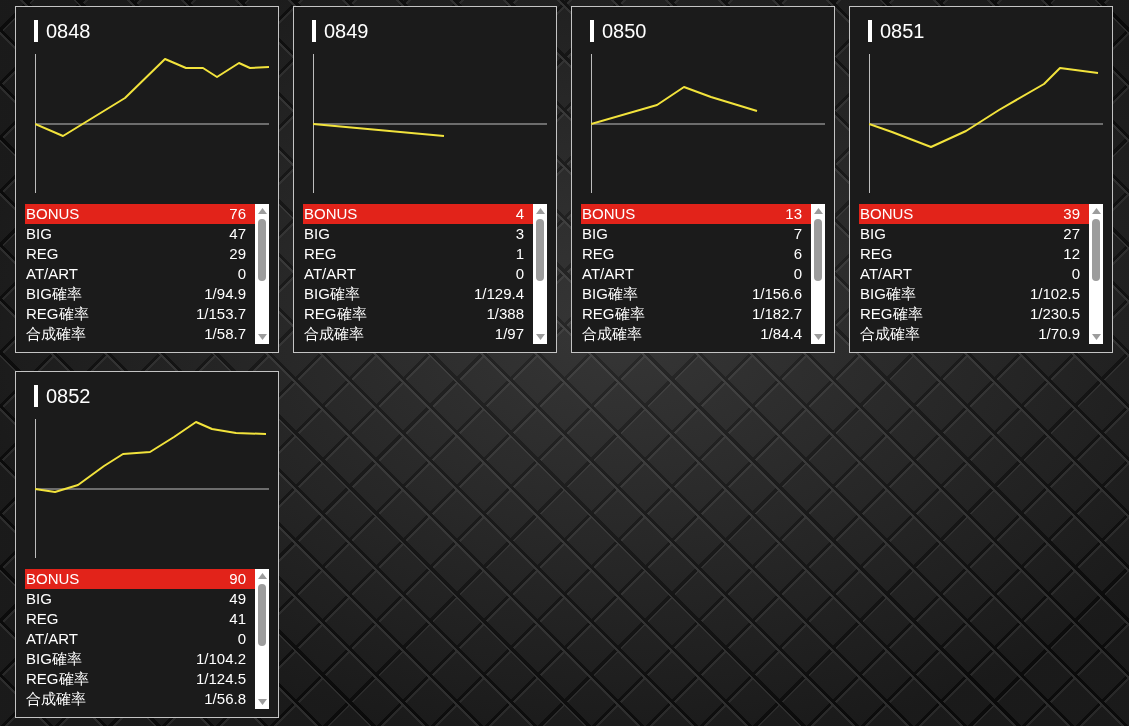 This screenshot has height=726, width=1129. Describe the element at coordinates (140, 659) in the screenshot. I see `stat-row: BIG確率 1/104.2` at that location.